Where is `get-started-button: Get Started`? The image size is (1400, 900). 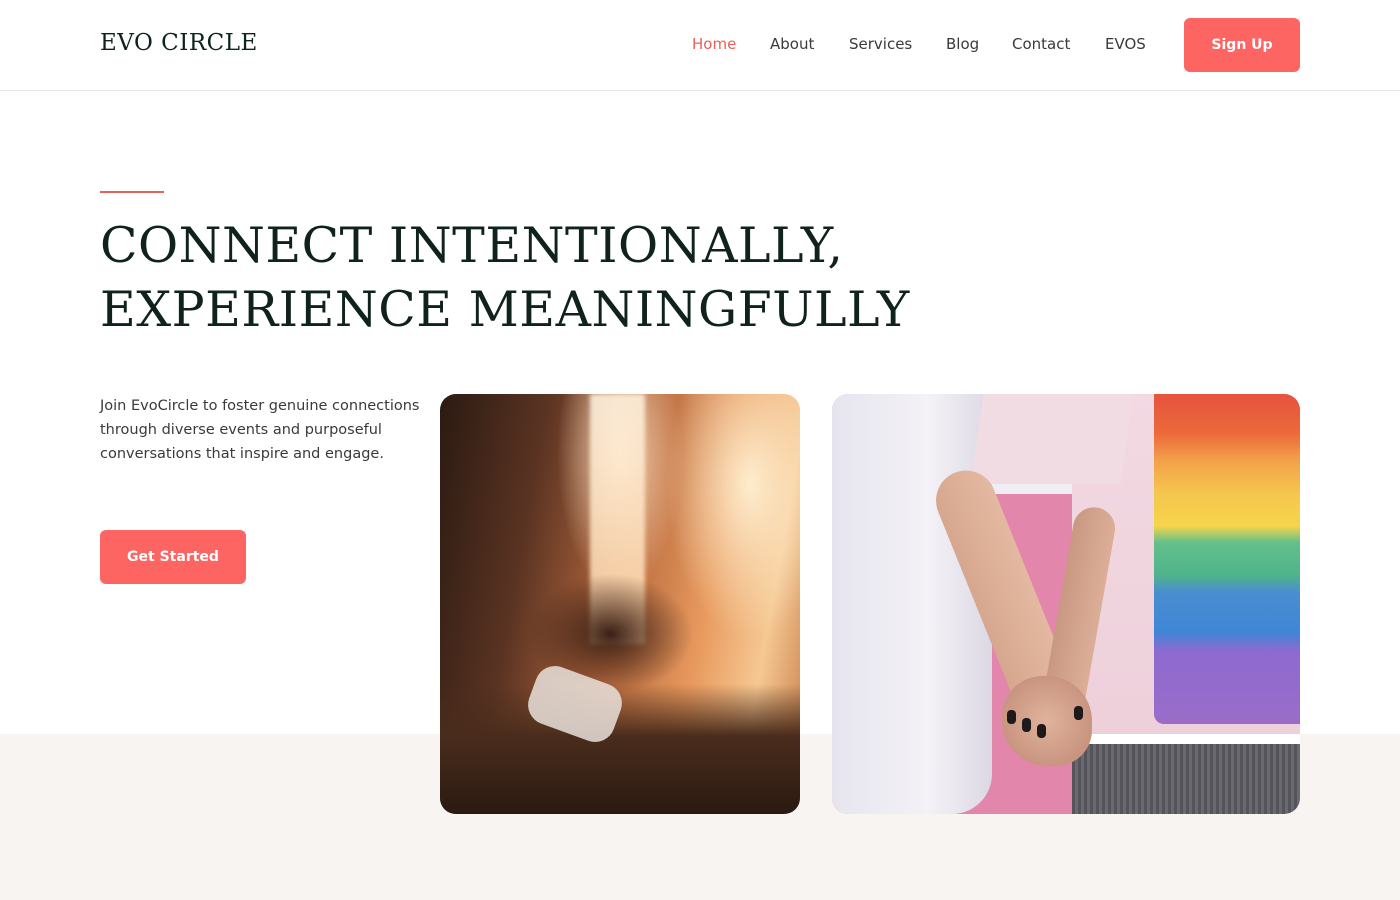
get-started-button: Get Started is located at coordinates (173, 557).